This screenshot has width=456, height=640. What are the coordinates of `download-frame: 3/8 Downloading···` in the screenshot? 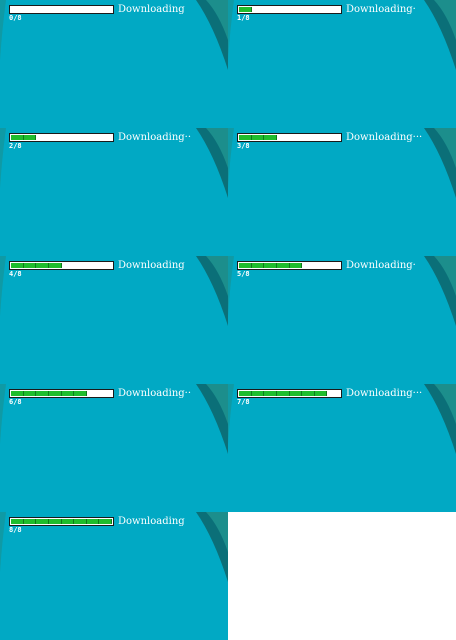 It's located at (342, 192).